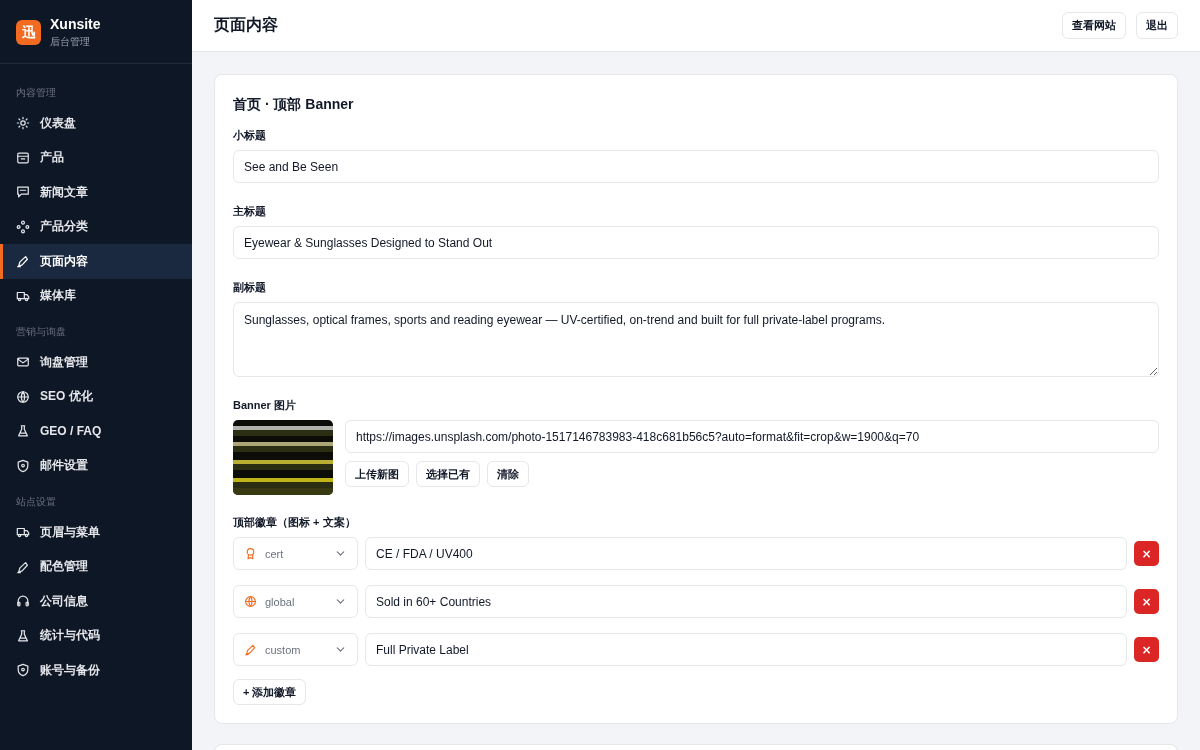  What do you see at coordinates (96, 431) in the screenshot?
I see `sidebar-item: GEO / FAQ` at bounding box center [96, 431].